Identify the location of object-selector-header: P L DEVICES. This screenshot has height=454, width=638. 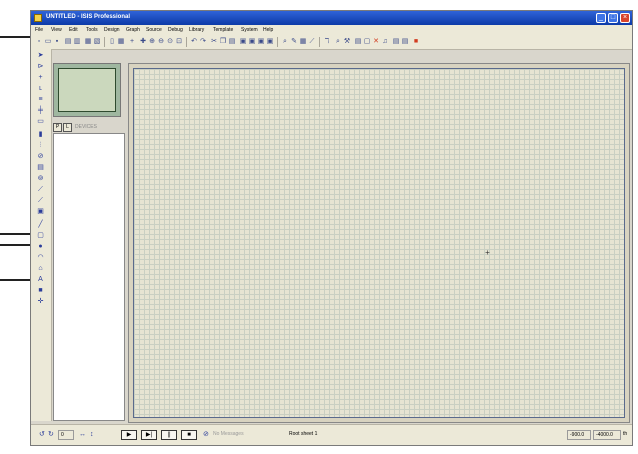
(89, 127).